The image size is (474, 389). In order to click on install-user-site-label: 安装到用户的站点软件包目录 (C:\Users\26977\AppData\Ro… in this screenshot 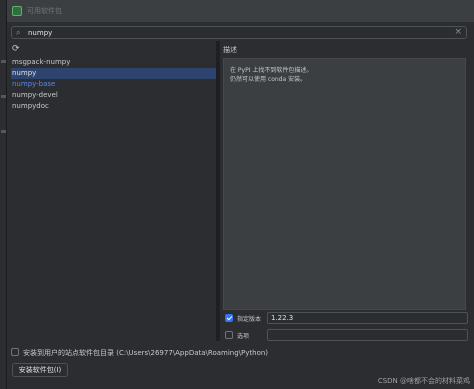, I will do `click(146, 353)`.